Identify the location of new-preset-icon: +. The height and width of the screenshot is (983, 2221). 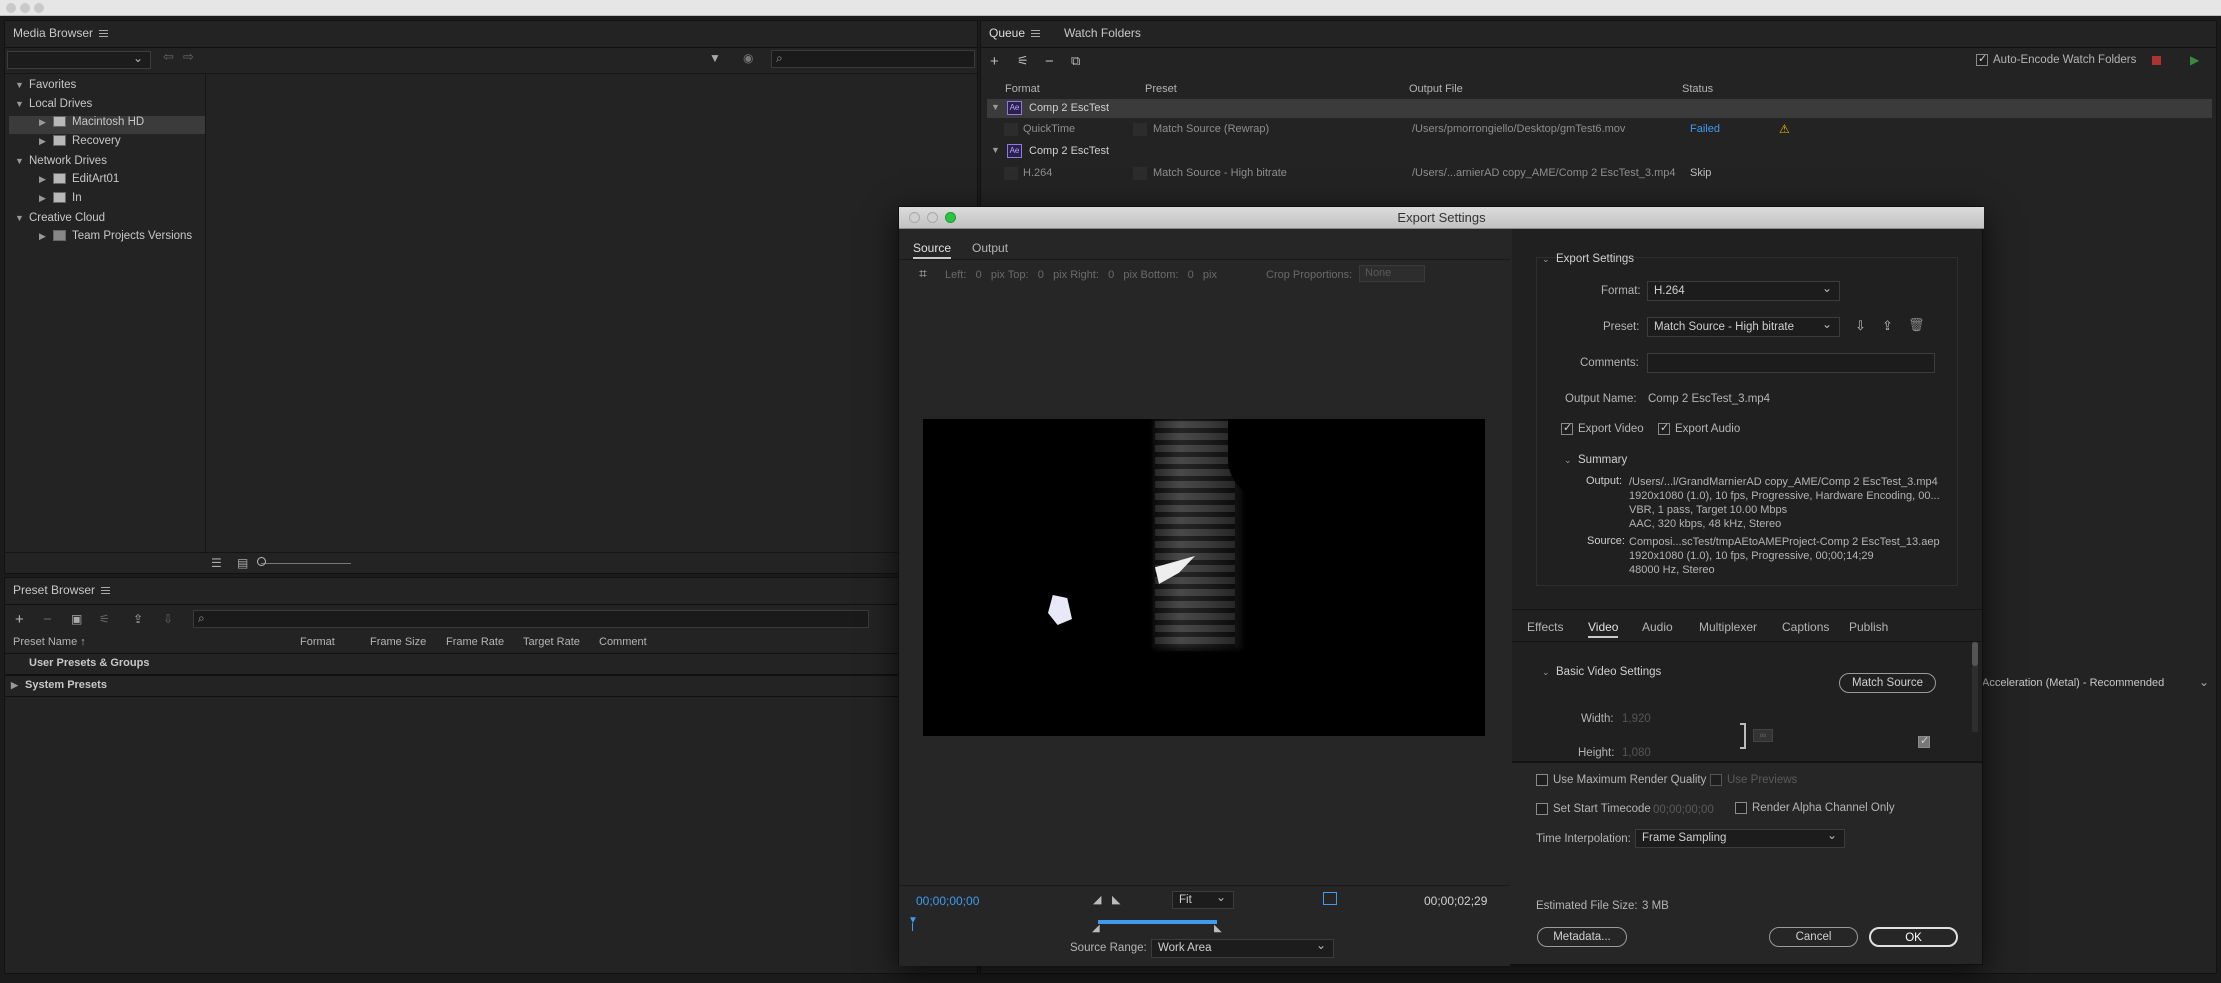
(19, 619).